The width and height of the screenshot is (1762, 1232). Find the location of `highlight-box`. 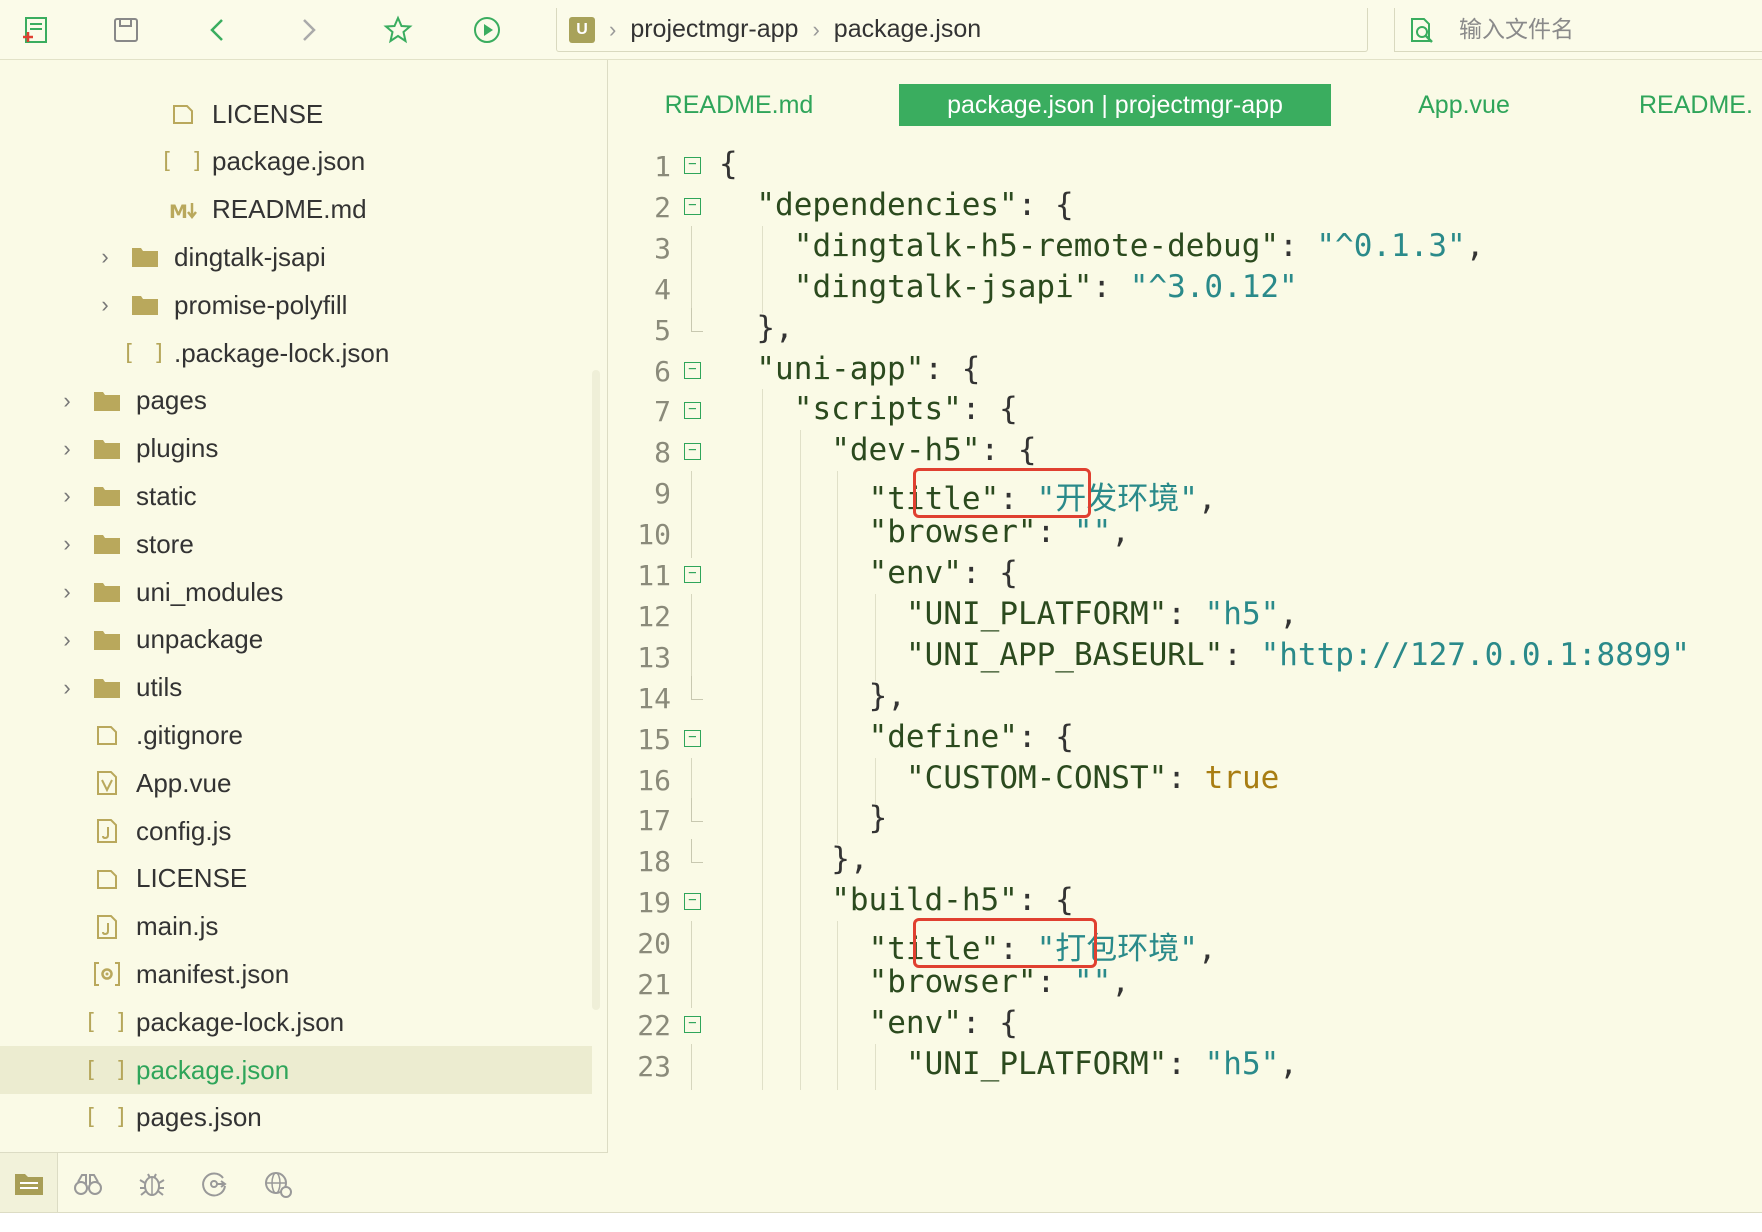

highlight-box is located at coordinates (1005, 943).